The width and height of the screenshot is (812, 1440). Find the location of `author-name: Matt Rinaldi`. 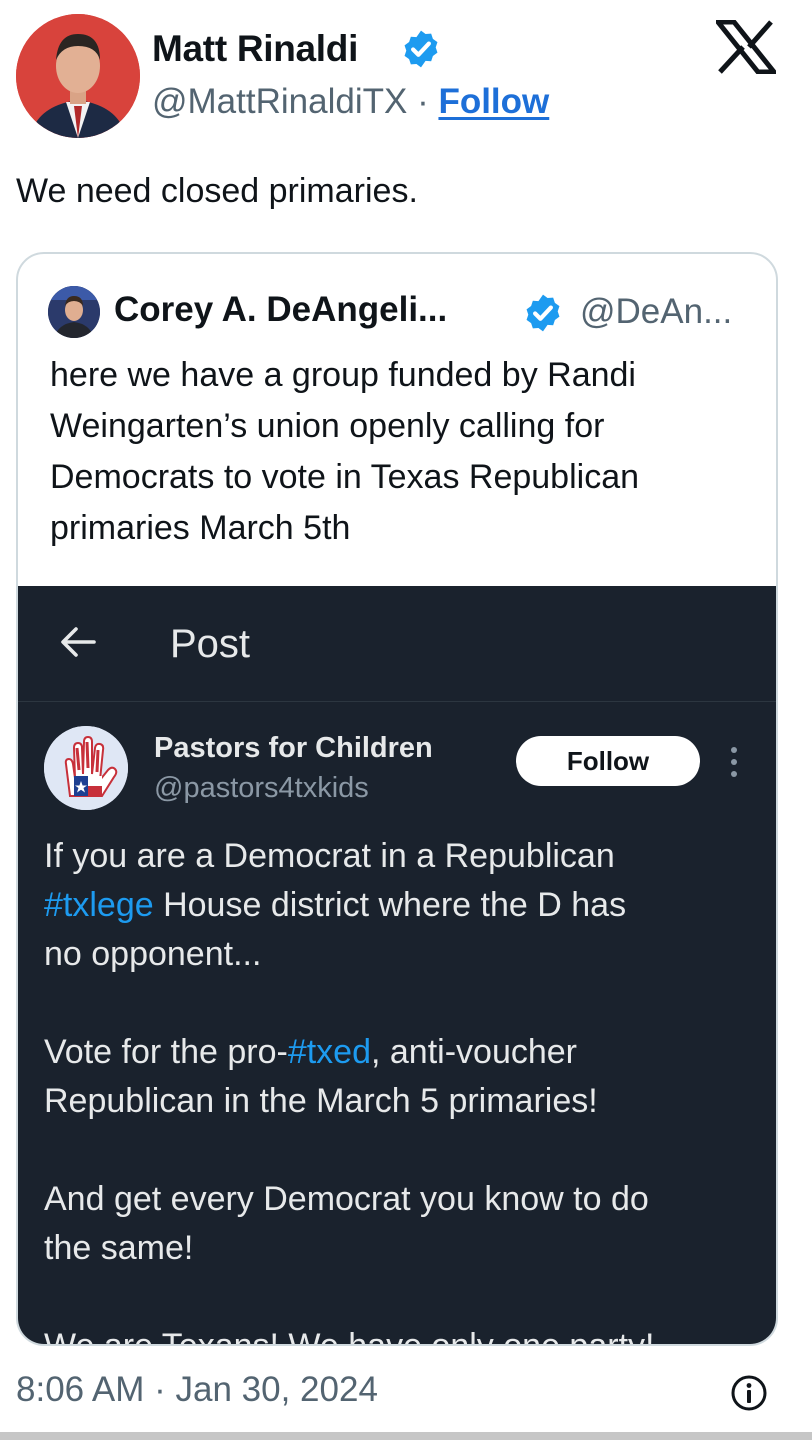

author-name: Matt Rinaldi is located at coordinates (255, 49).